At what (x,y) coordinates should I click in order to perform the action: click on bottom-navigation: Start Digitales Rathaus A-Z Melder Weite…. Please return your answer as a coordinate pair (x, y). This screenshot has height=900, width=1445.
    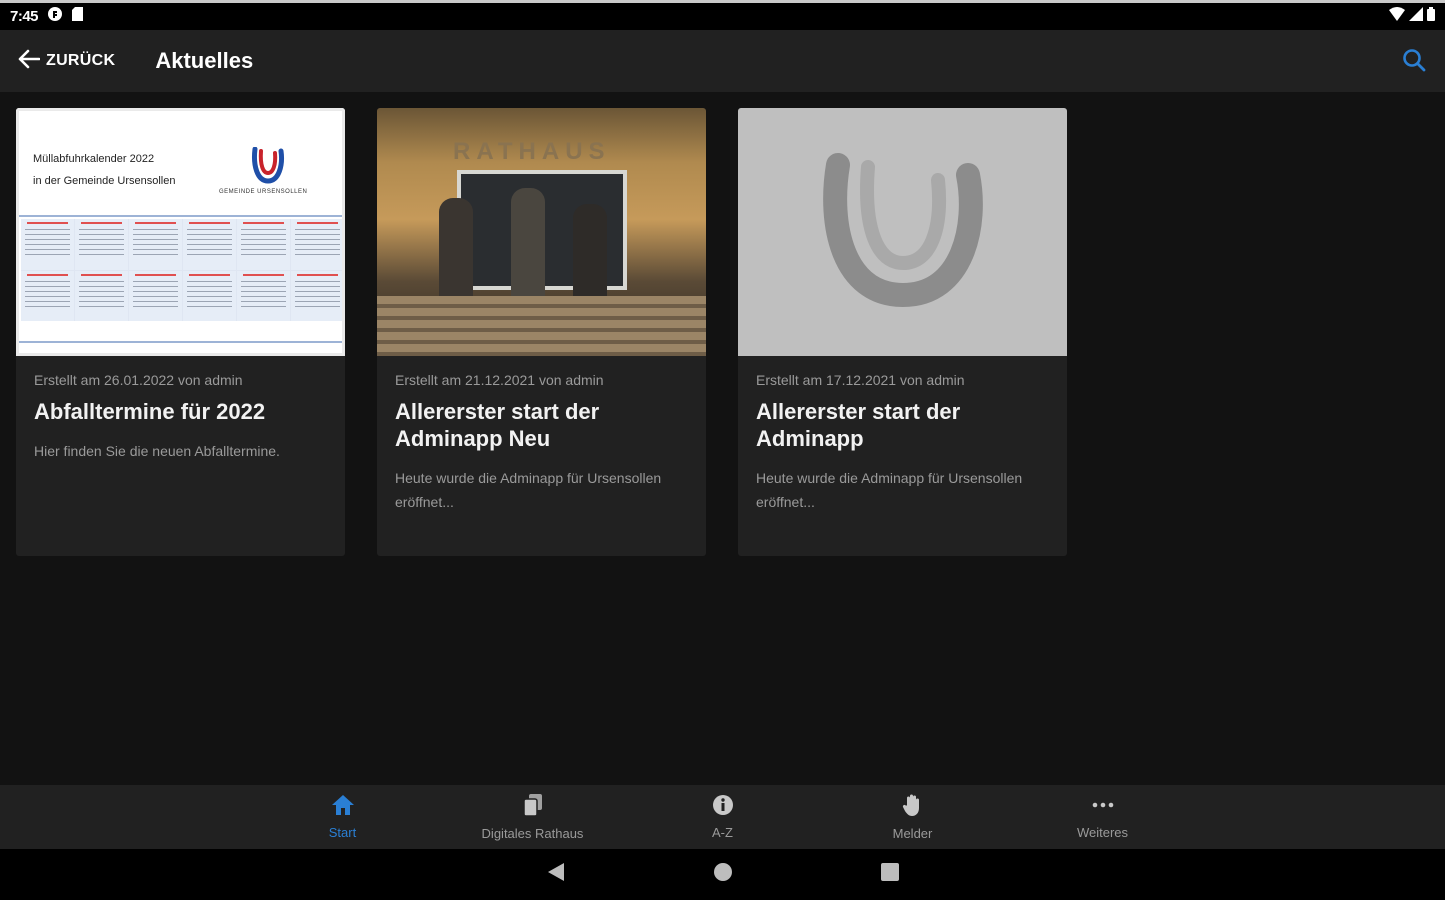
    Looking at the image, I should click on (722, 817).